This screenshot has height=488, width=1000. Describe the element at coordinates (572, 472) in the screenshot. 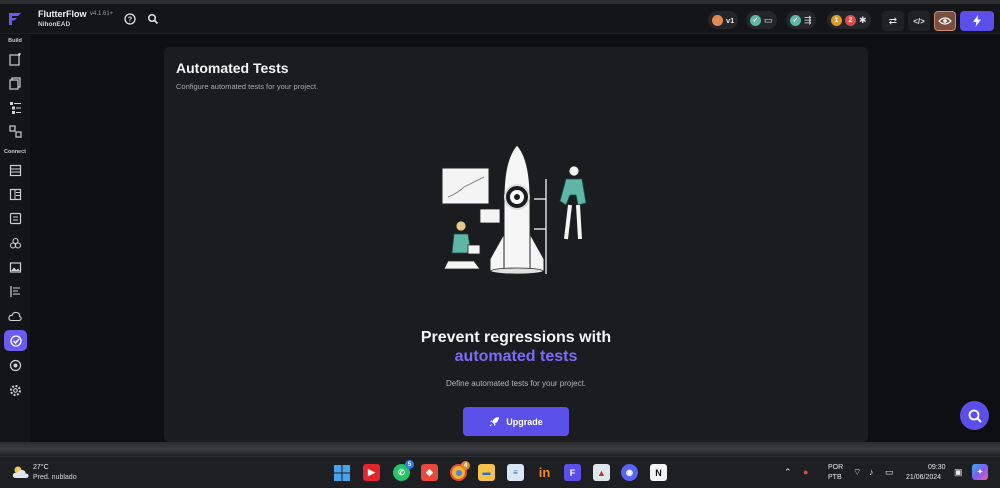

I see `flutterflow-app: F` at that location.